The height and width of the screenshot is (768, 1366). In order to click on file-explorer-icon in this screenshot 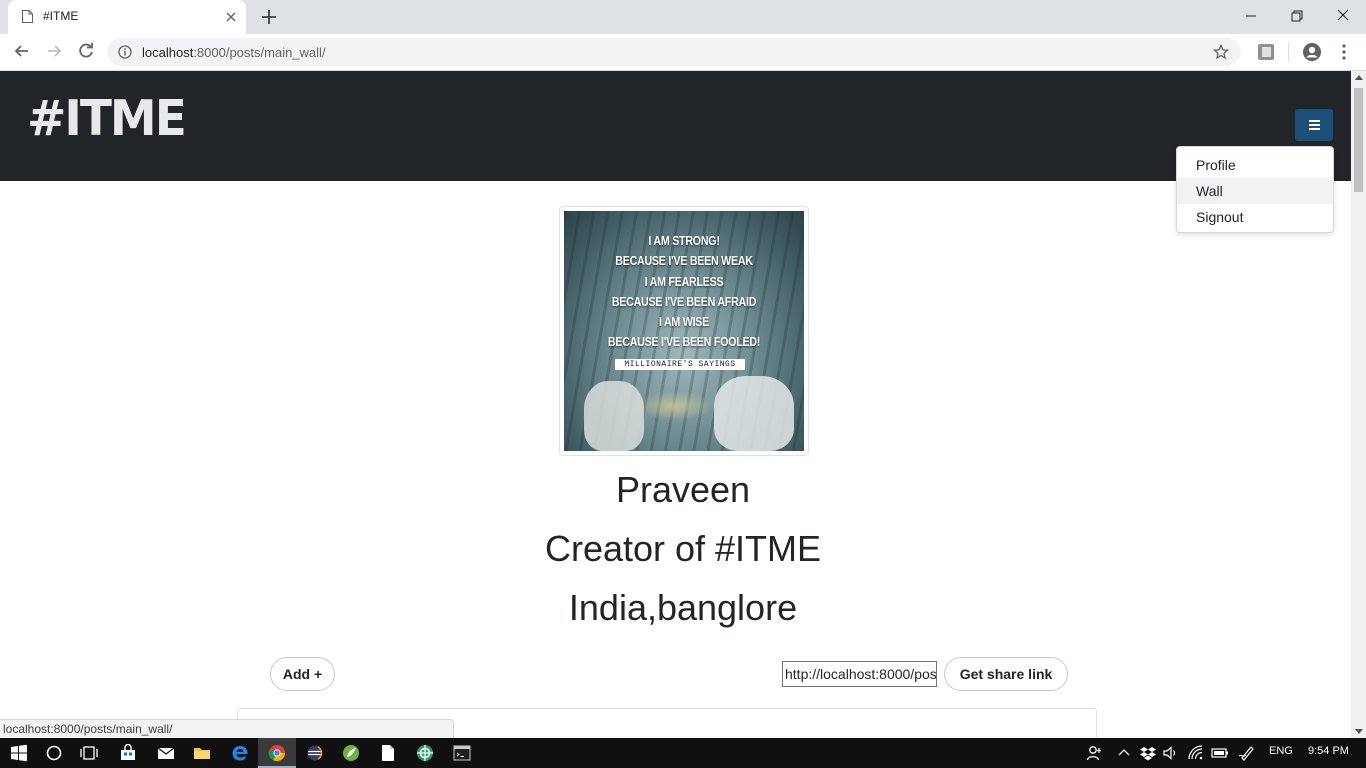, I will do `click(202, 753)`.